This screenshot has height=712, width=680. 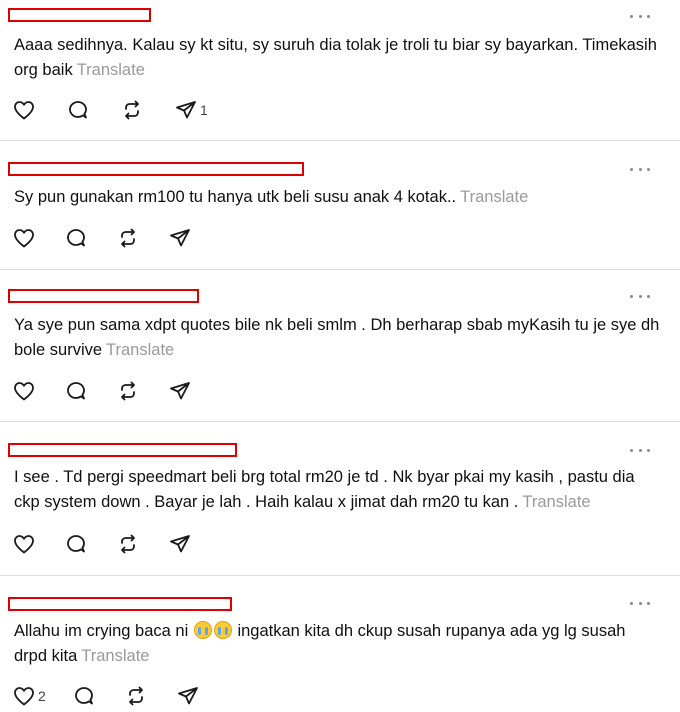 I want to click on share-button: 1, so click(x=191, y=110).